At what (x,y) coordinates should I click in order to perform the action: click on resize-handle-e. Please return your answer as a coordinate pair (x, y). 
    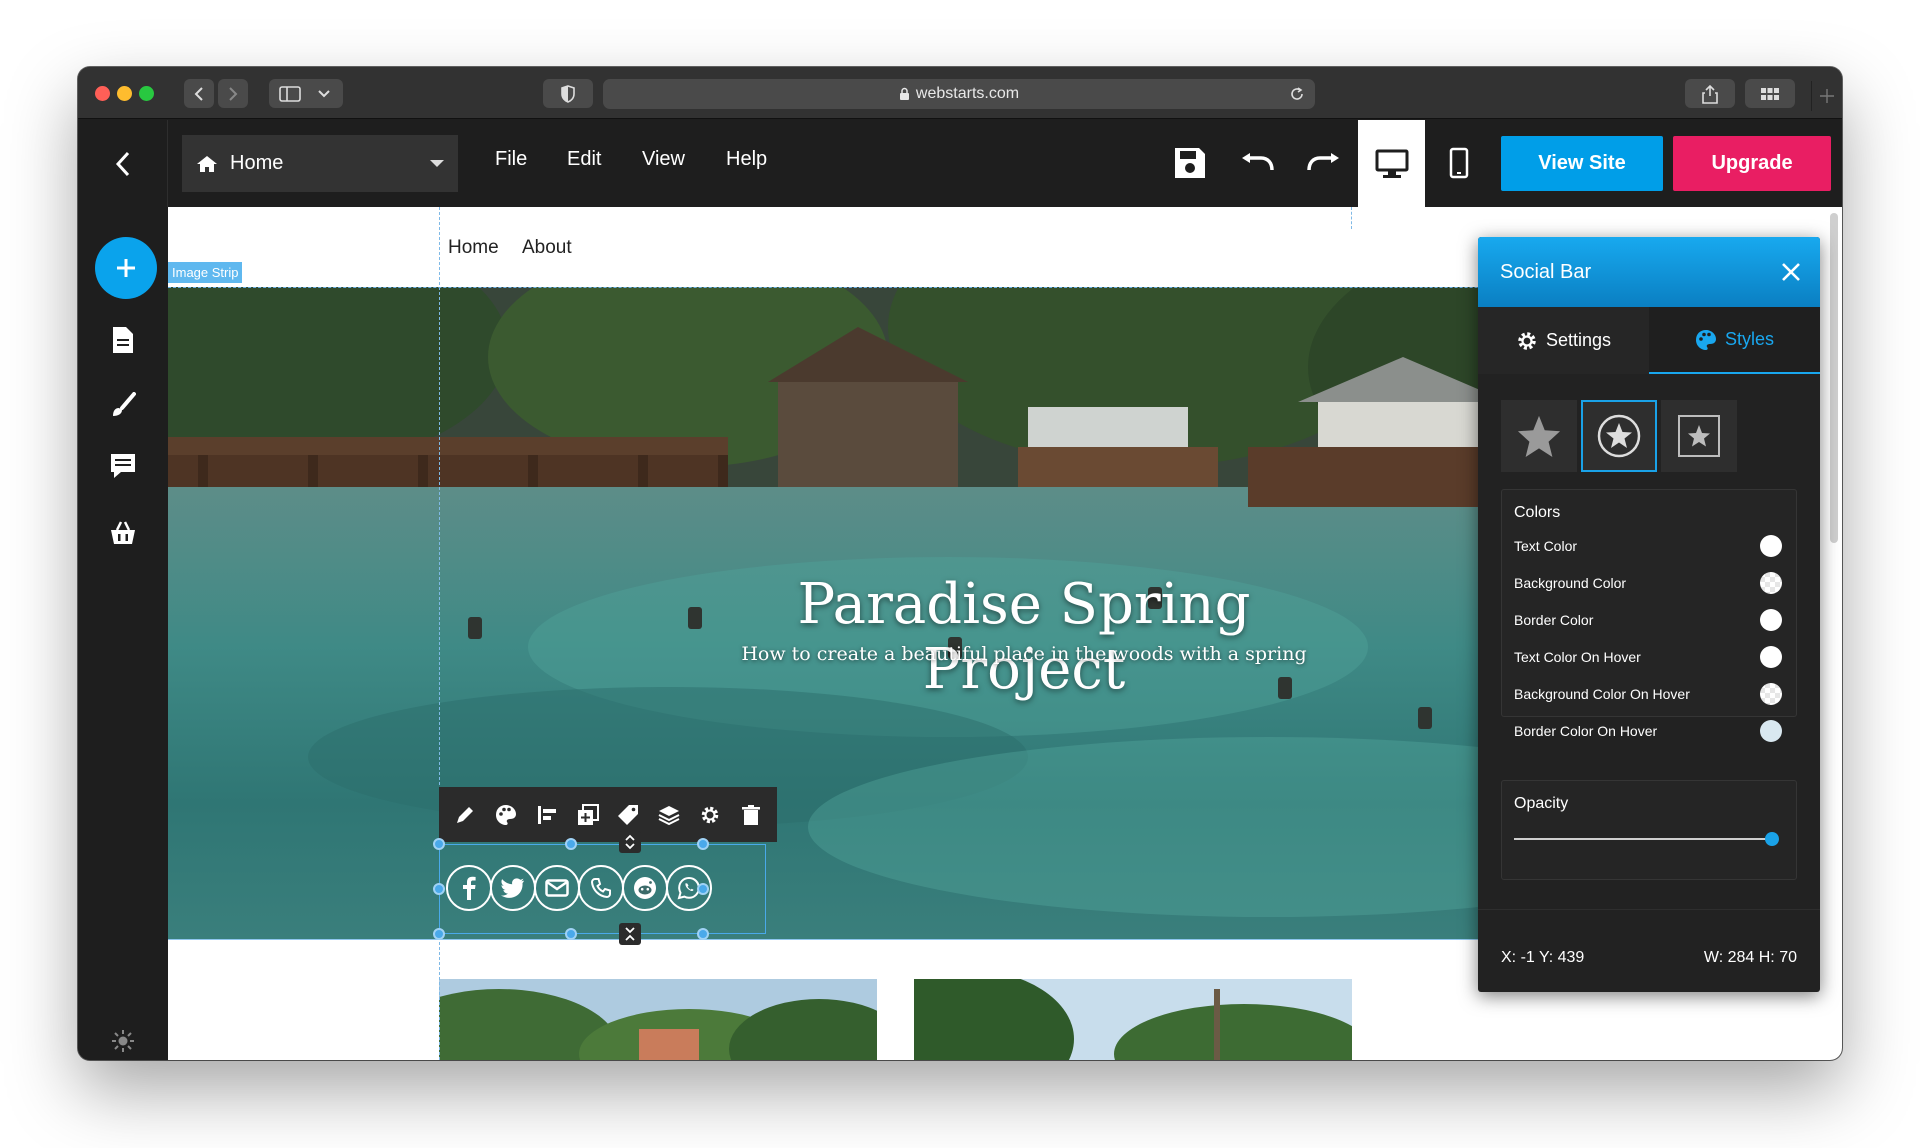
    Looking at the image, I should click on (703, 889).